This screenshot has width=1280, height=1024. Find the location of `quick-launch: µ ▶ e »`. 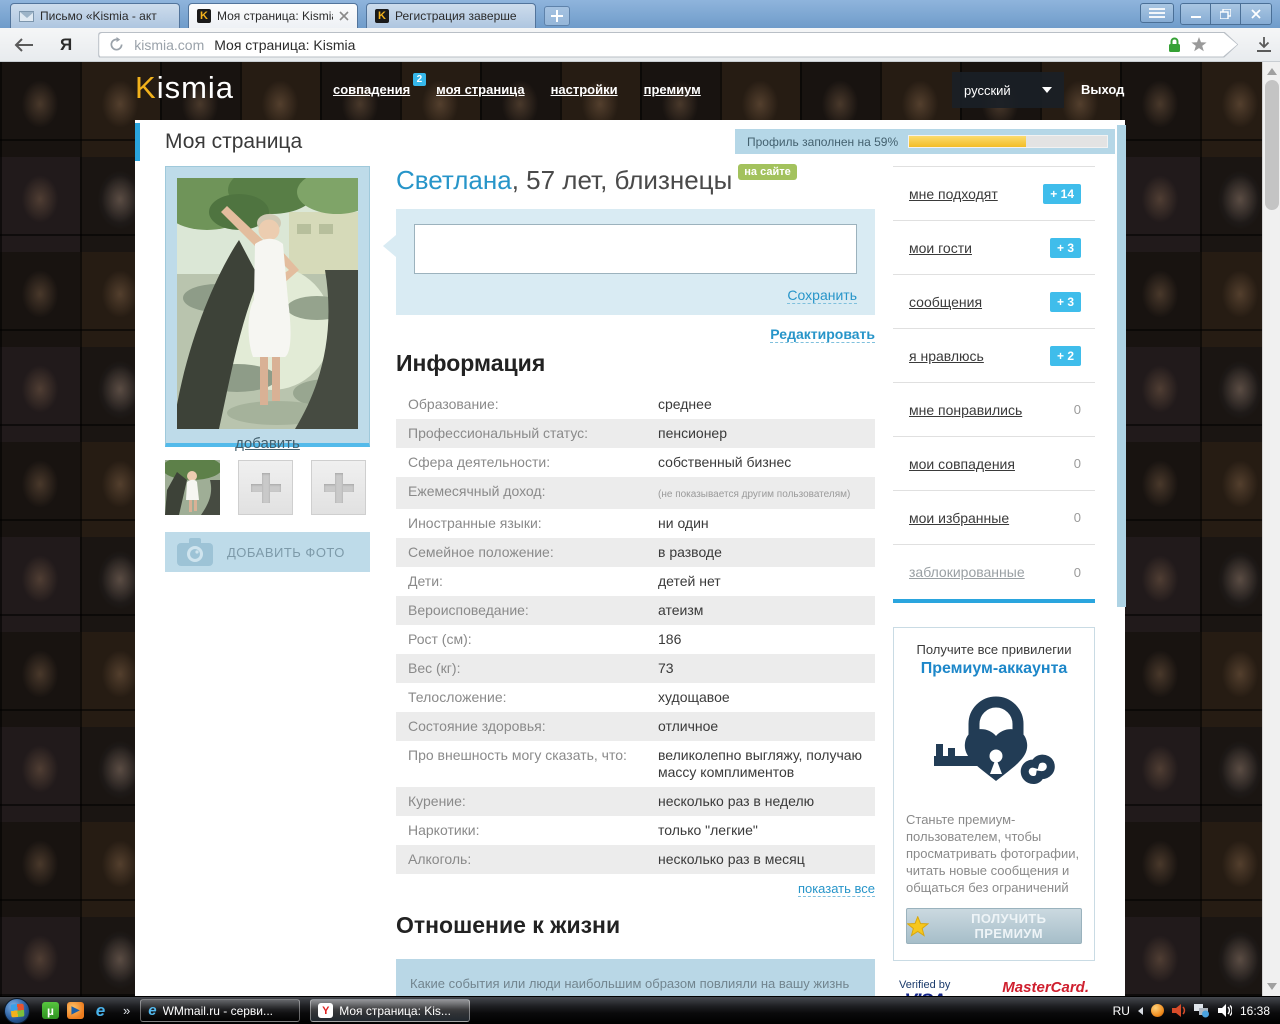

quick-launch: µ ▶ e » is located at coordinates (86, 1010).